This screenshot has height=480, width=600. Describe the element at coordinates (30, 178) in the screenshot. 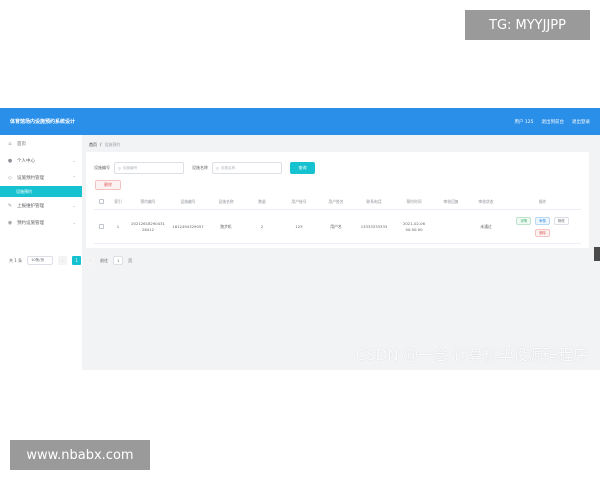

I see `sidebar-item-label: 设施预约管理` at that location.